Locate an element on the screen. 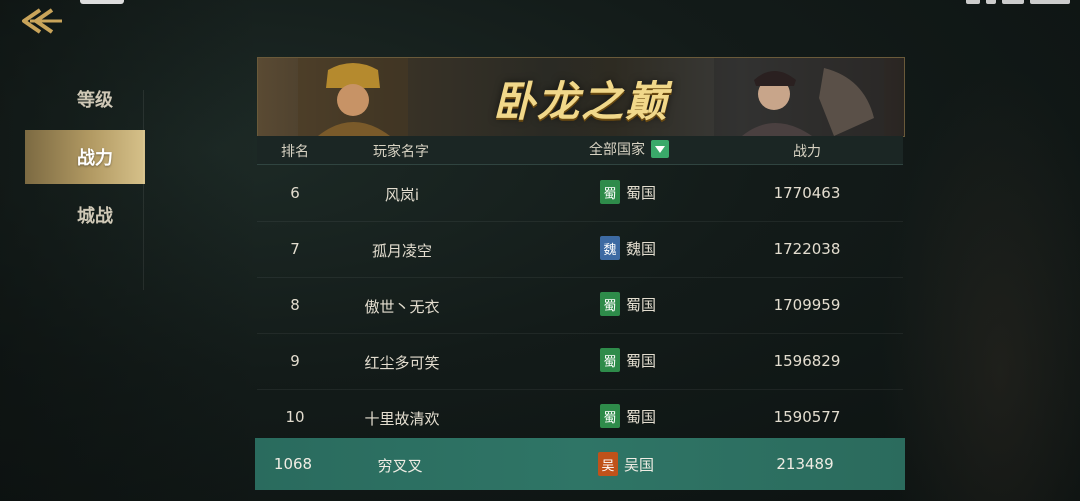  table-row: 6 风岚i 蜀 蜀国 1770463 is located at coordinates (580, 194).